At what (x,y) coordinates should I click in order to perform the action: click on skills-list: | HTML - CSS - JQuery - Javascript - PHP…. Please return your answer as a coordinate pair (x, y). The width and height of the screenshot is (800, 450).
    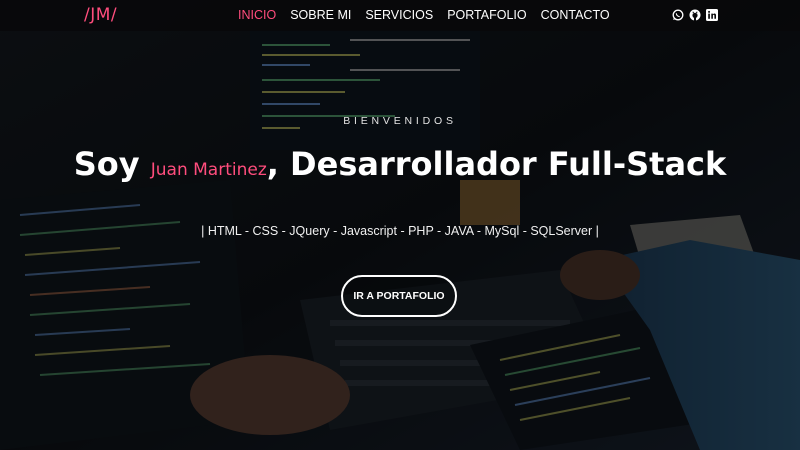
    Looking at the image, I should click on (400, 231).